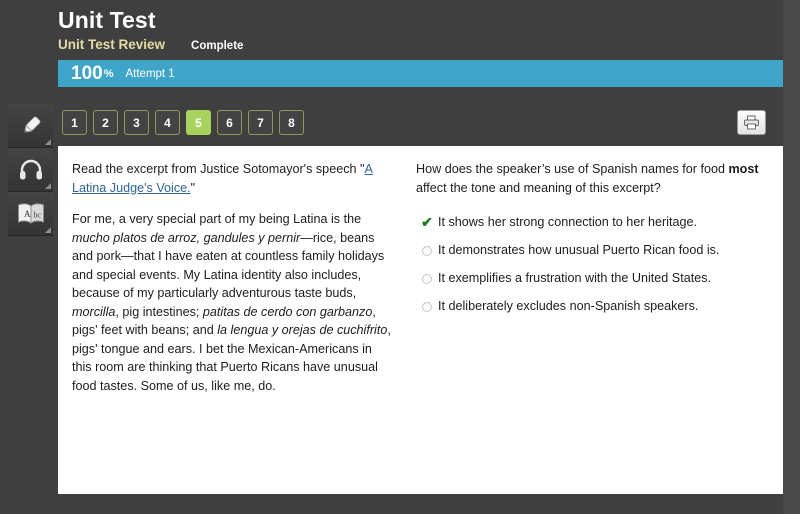  I want to click on checkmark-glyph: ✔, so click(427, 222).